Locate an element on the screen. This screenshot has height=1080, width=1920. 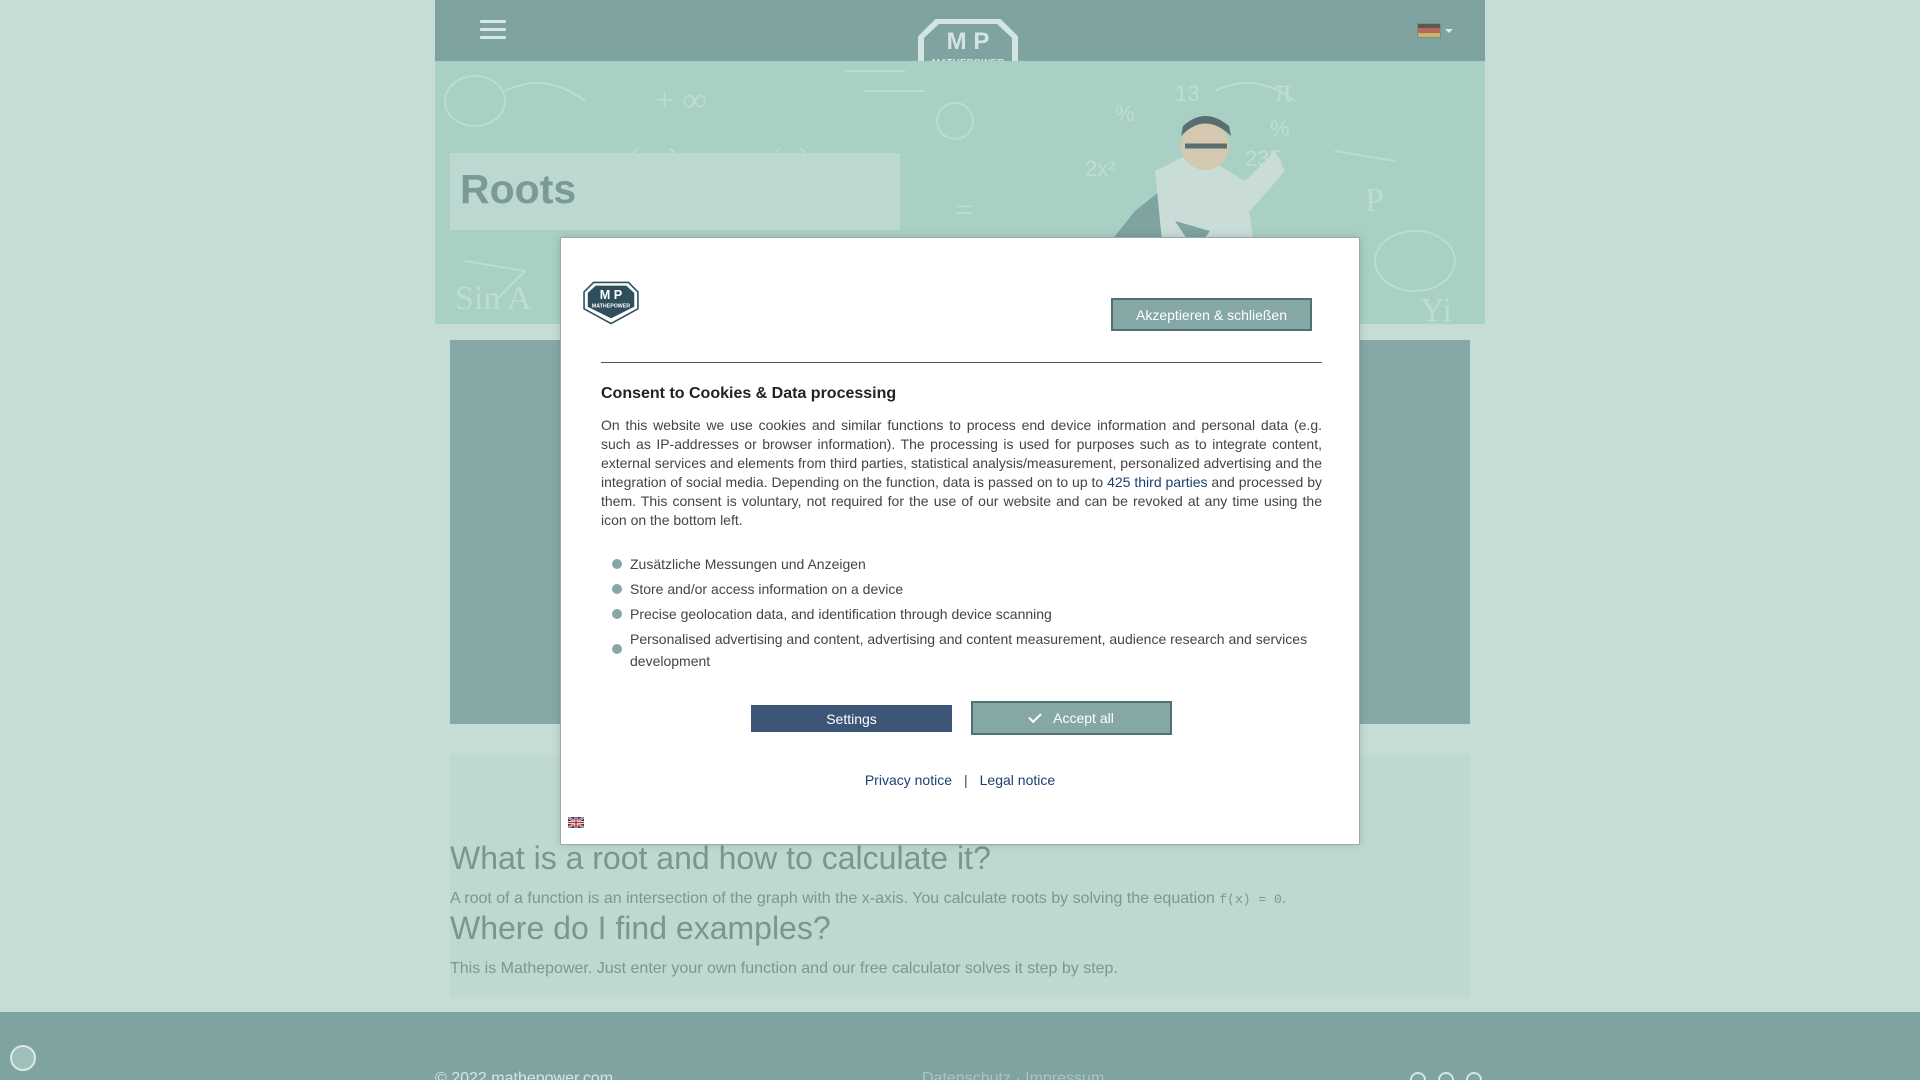
svg-text: Yi is located at coordinates (1436, 308).